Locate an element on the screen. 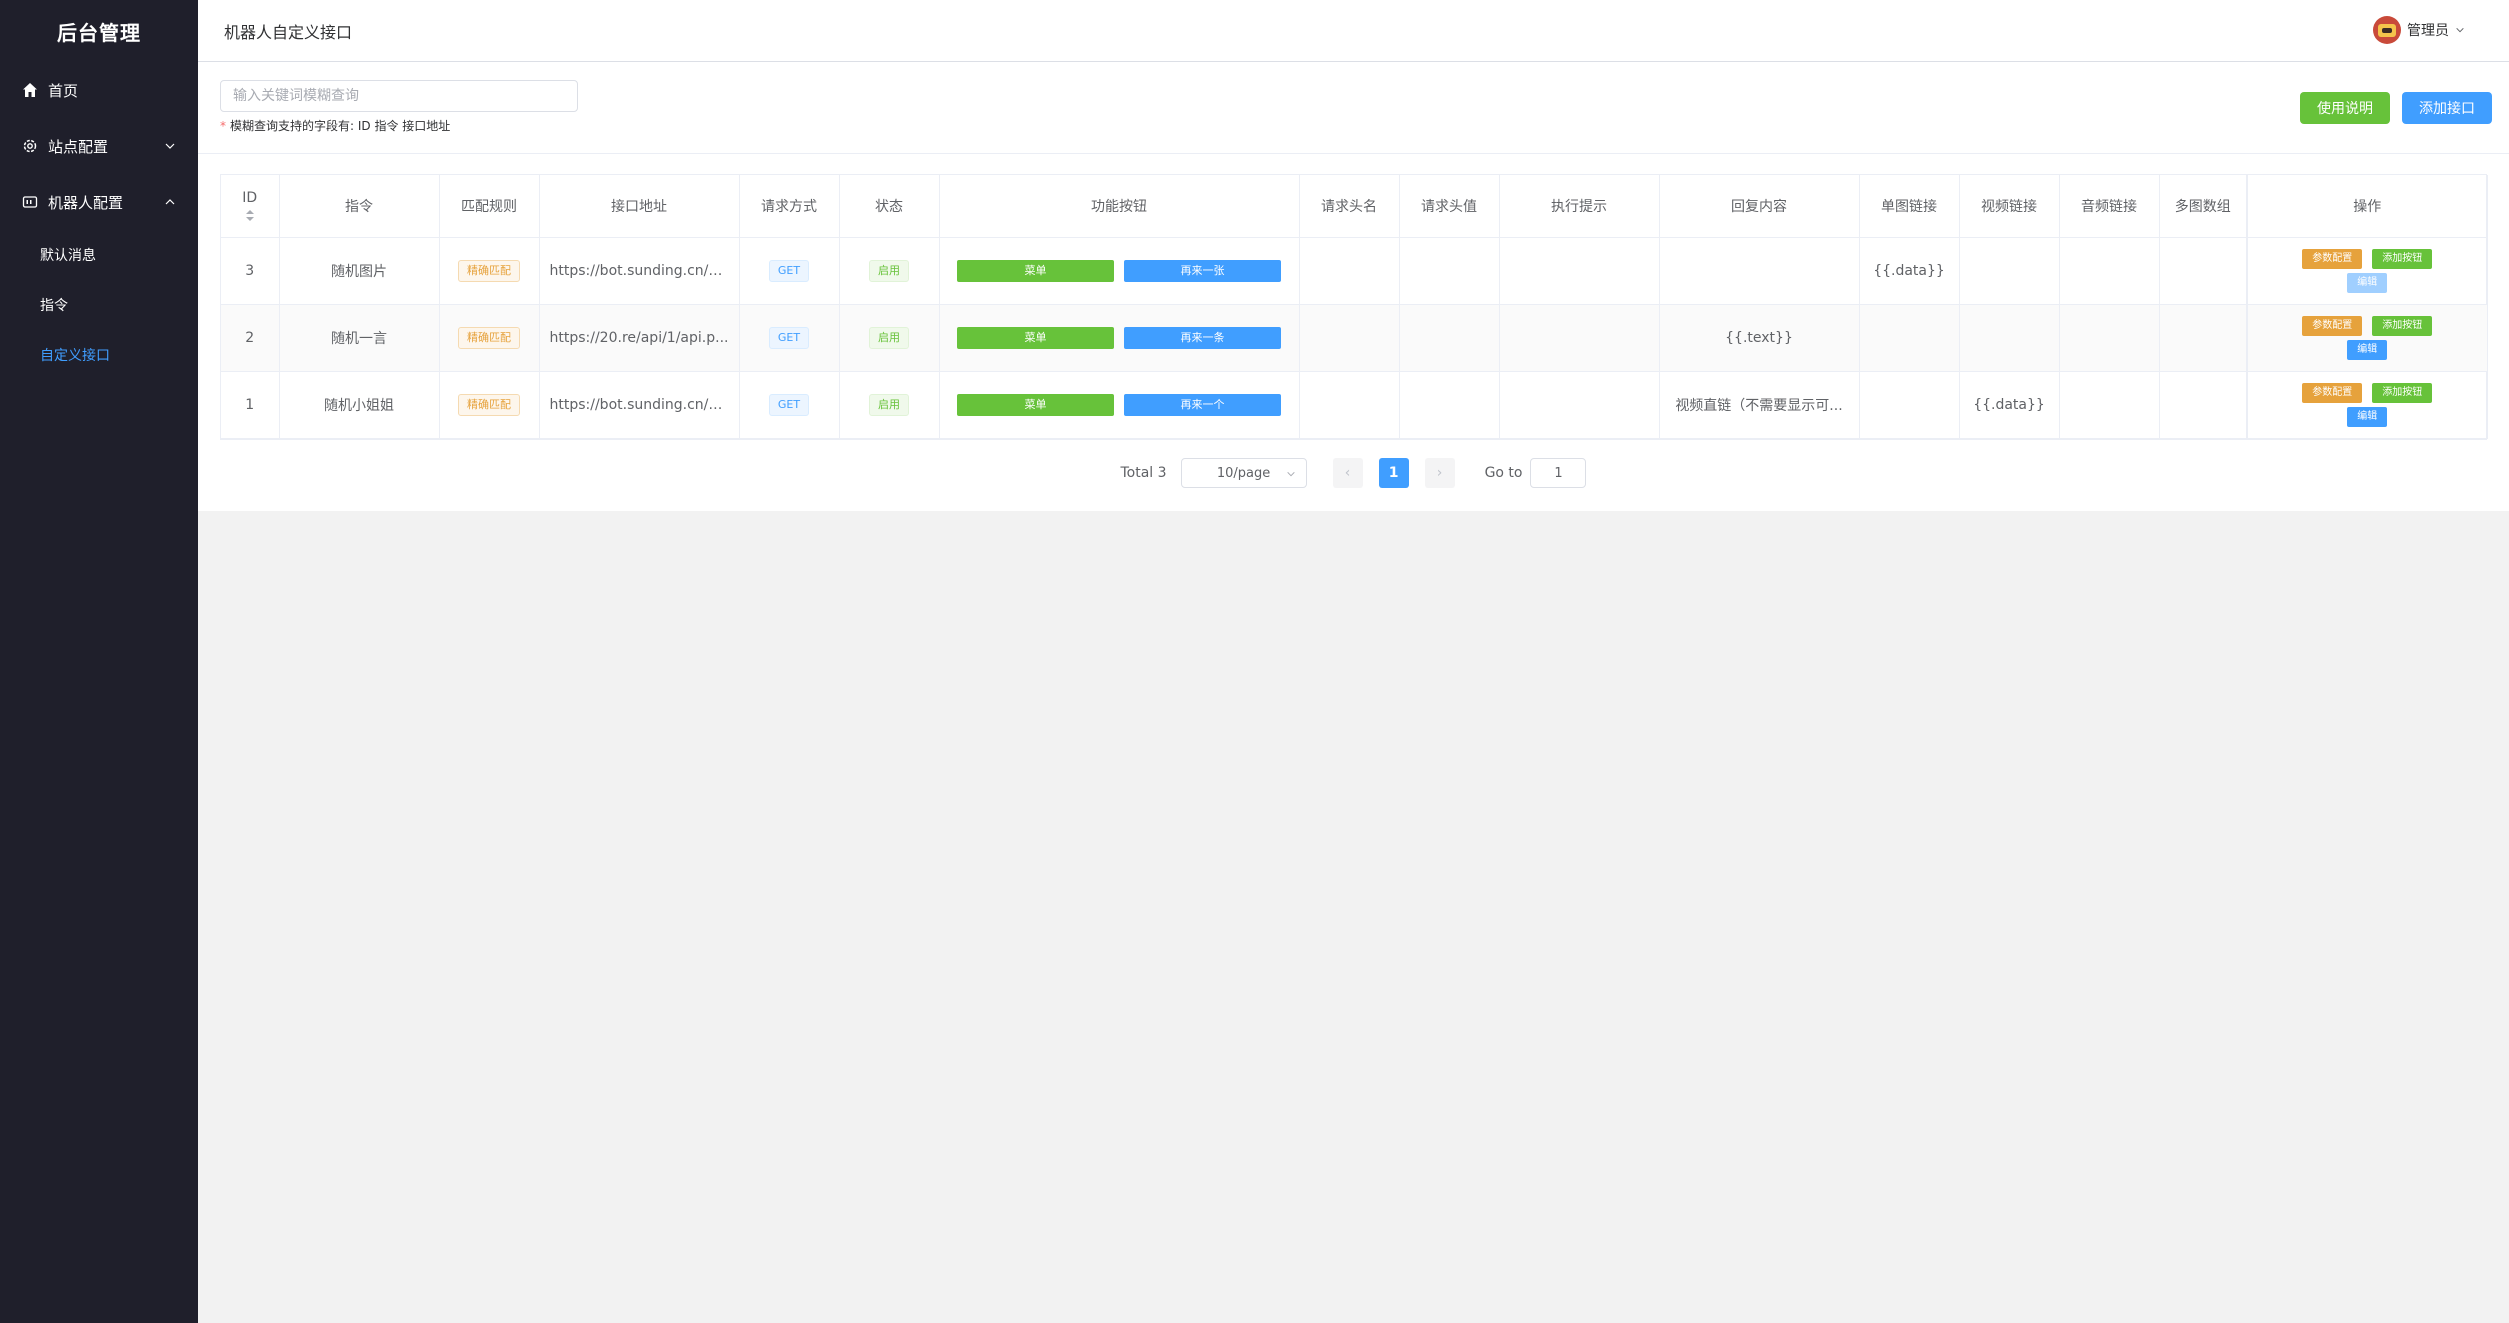  cell-function-buttons: 菜单 再来一个 is located at coordinates (1119, 405).